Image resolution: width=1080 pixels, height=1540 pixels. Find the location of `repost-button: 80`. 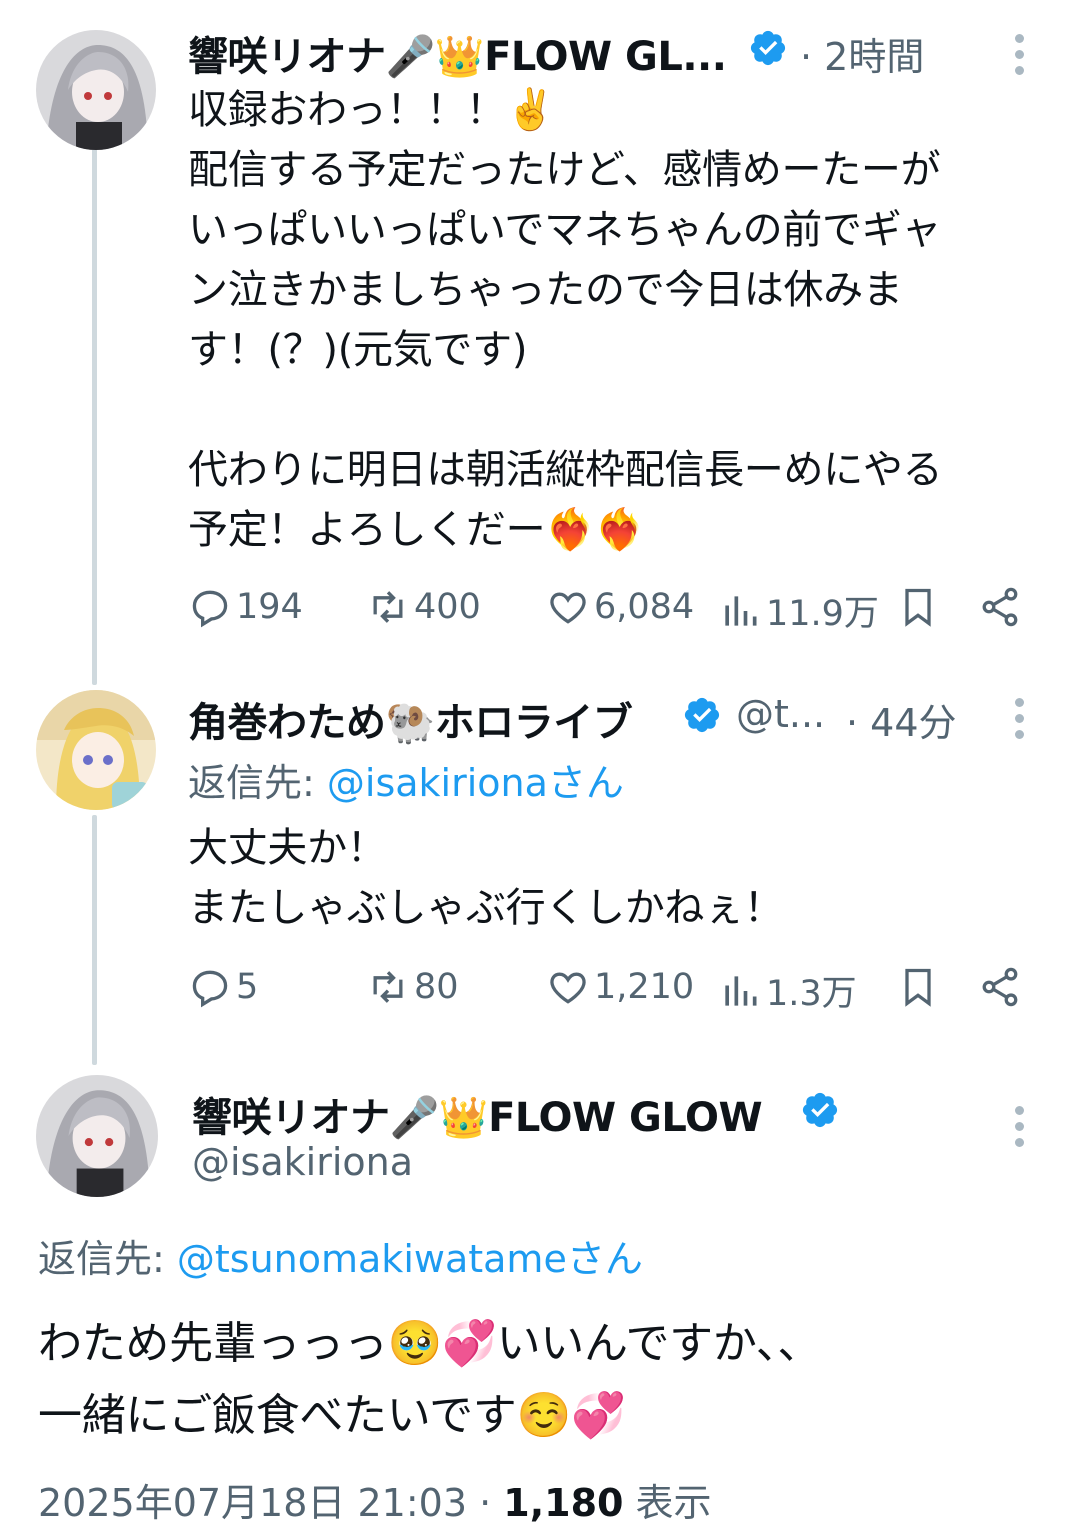

repost-button: 80 is located at coordinates (412, 987).